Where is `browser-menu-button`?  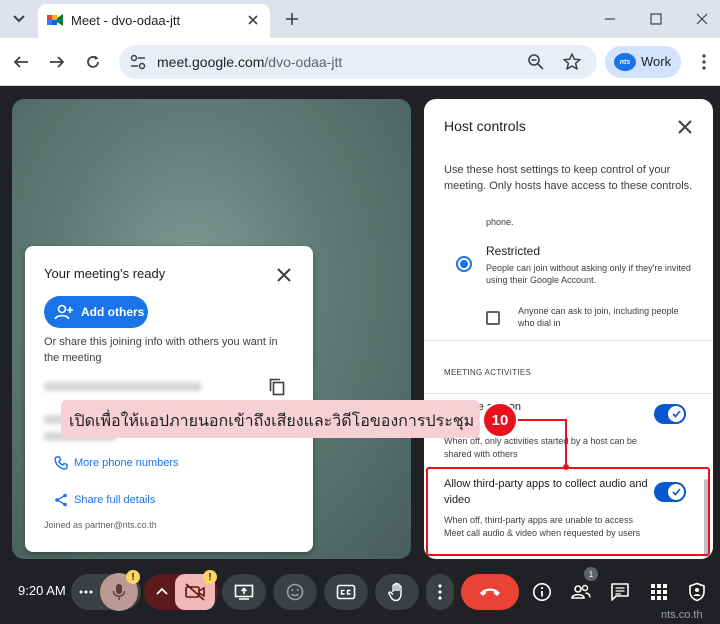 browser-menu-button is located at coordinates (704, 62).